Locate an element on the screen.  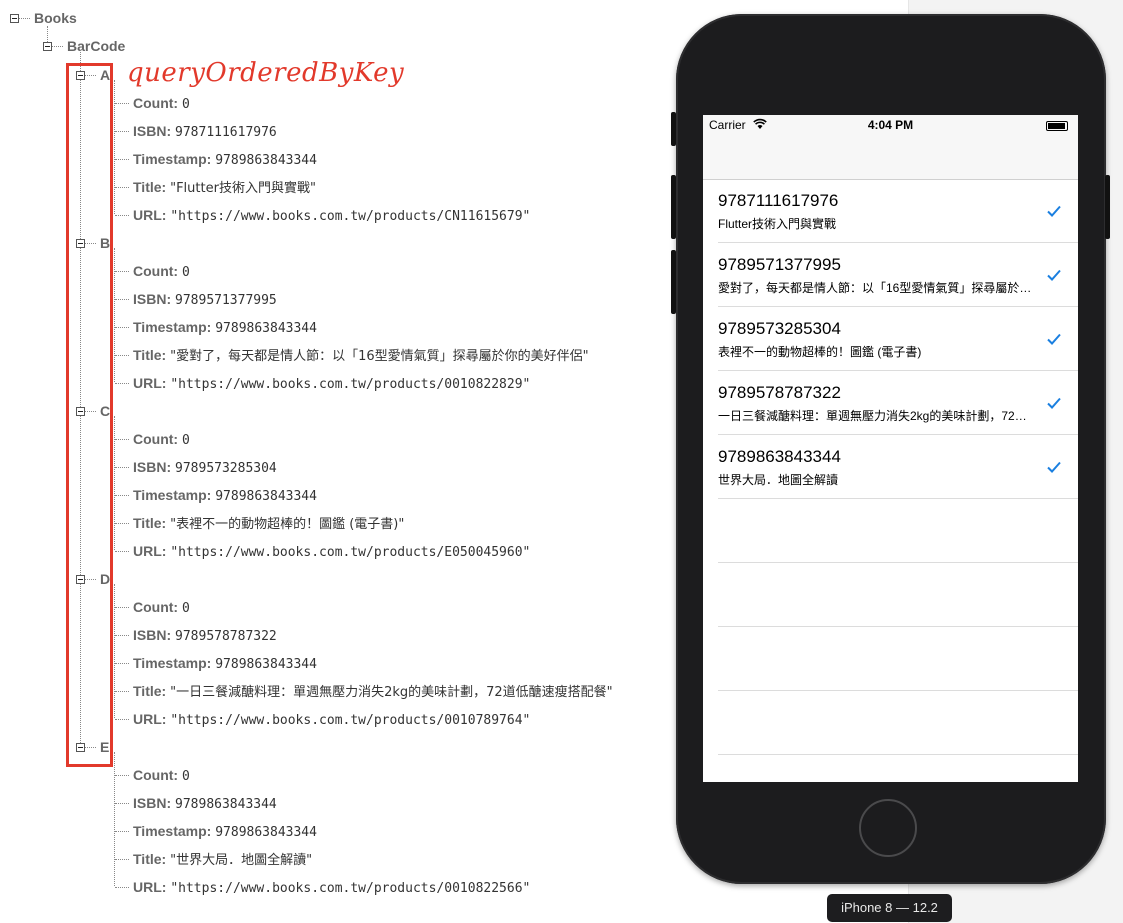
row-title: 世界大局．地圖全解讀 is located at coordinates (778, 480).